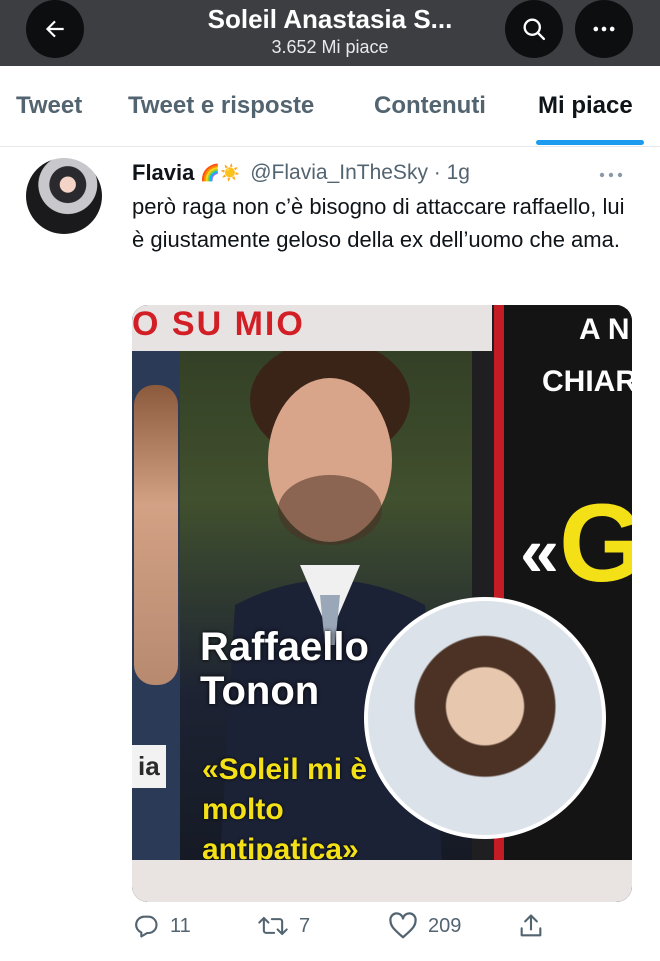  What do you see at coordinates (149, 766) in the screenshot?
I see `magazine-left-caption: ia` at bounding box center [149, 766].